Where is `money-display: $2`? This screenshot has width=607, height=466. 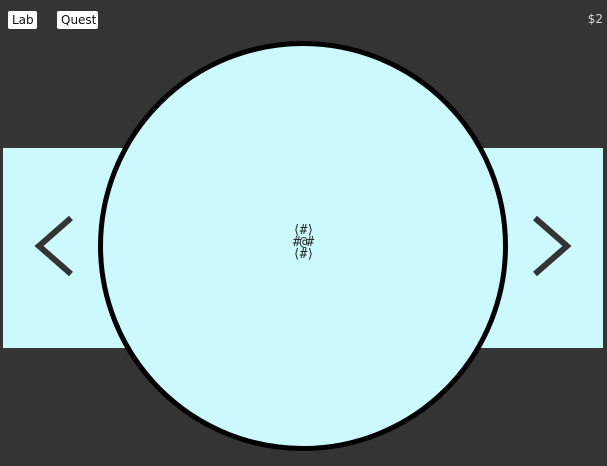
money-display: $2 is located at coordinates (595, 19).